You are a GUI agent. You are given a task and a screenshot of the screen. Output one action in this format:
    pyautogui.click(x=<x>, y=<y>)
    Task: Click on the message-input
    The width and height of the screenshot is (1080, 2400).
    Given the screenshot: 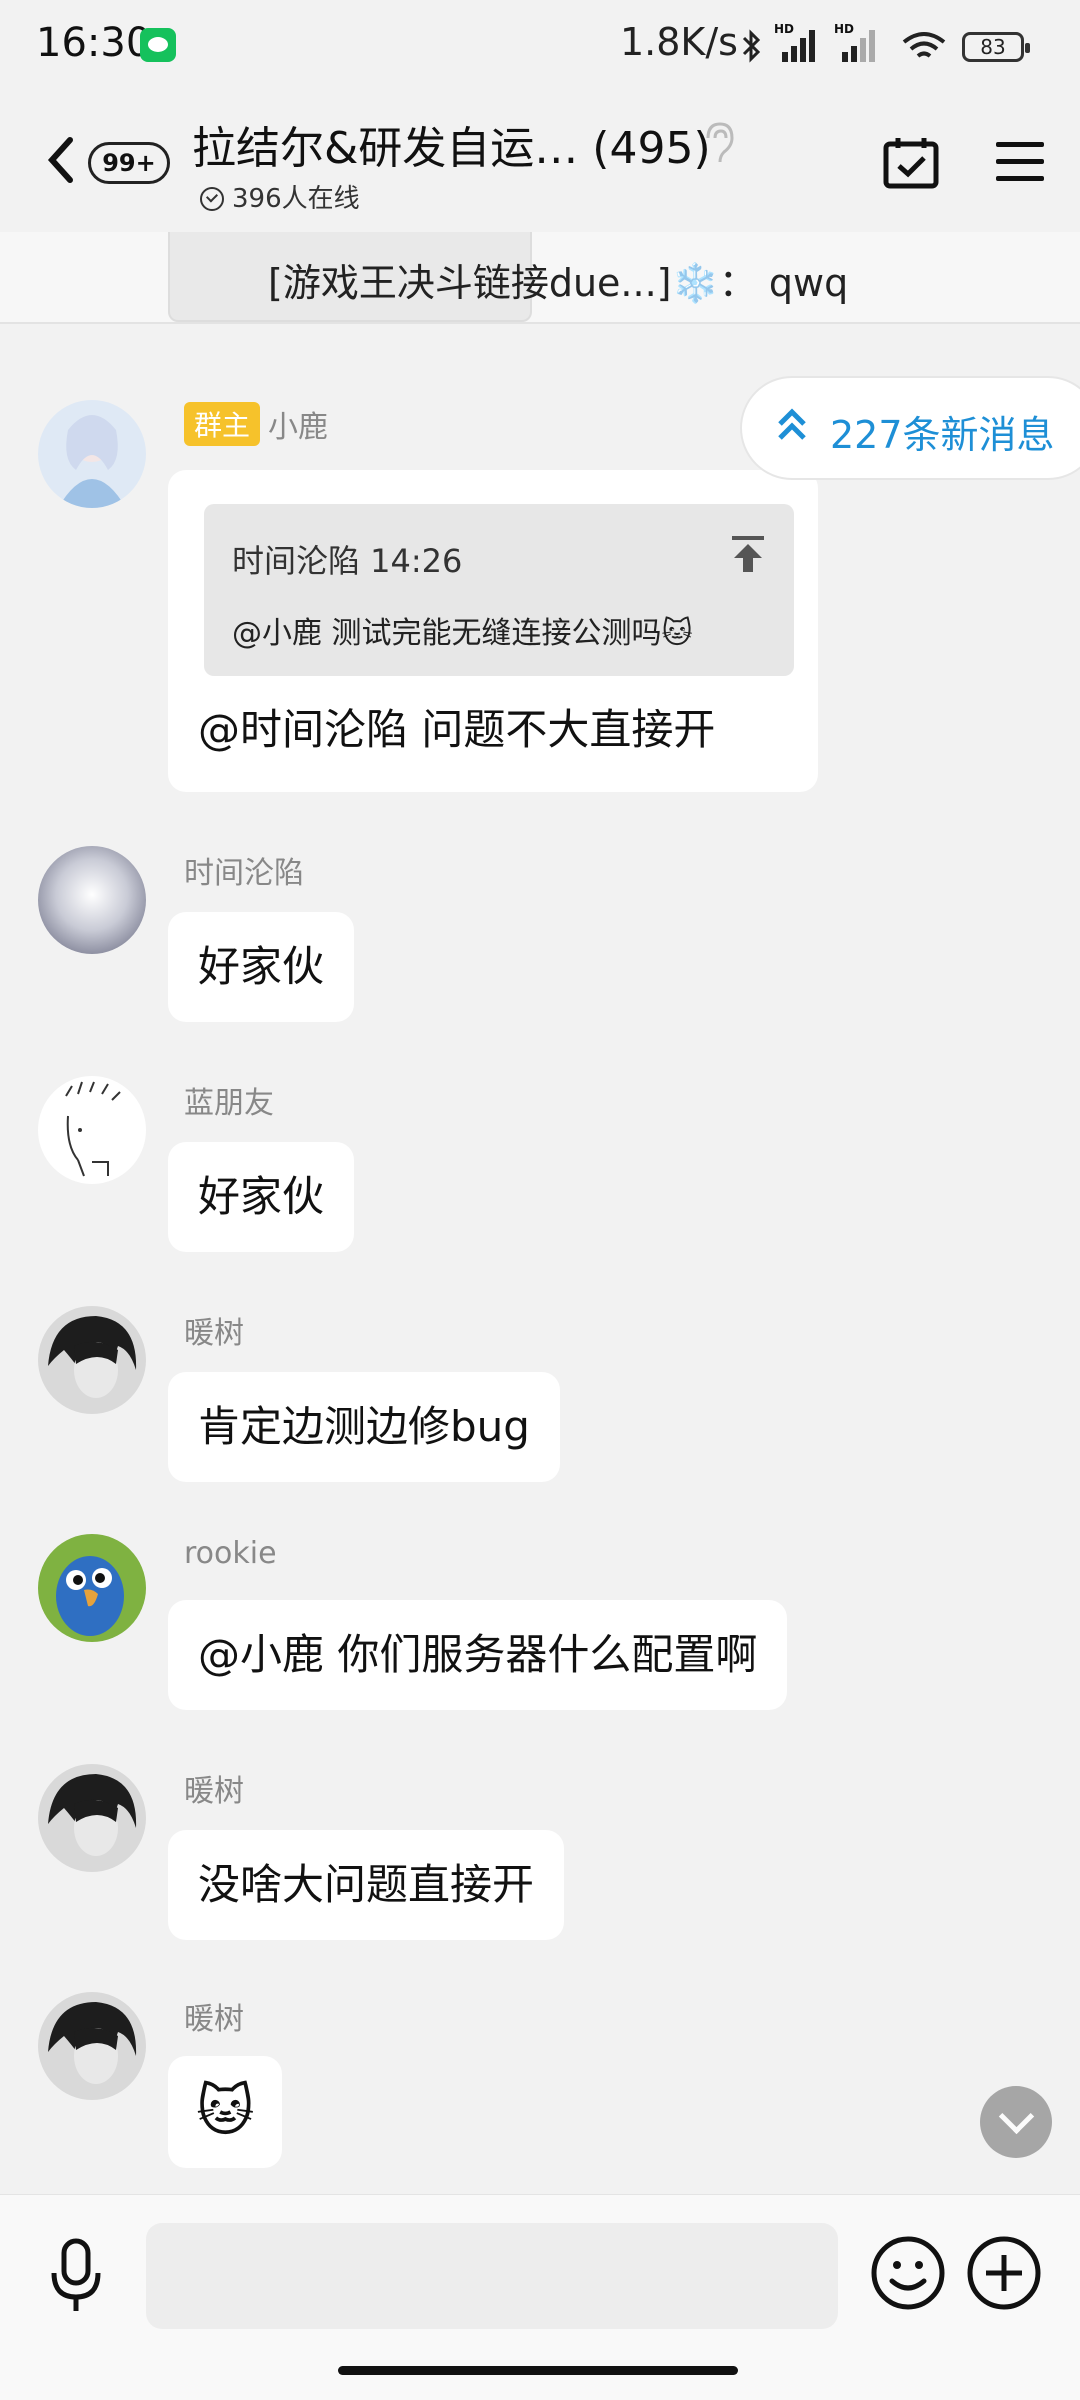 What is the action you would take?
    pyautogui.click(x=492, y=2276)
    